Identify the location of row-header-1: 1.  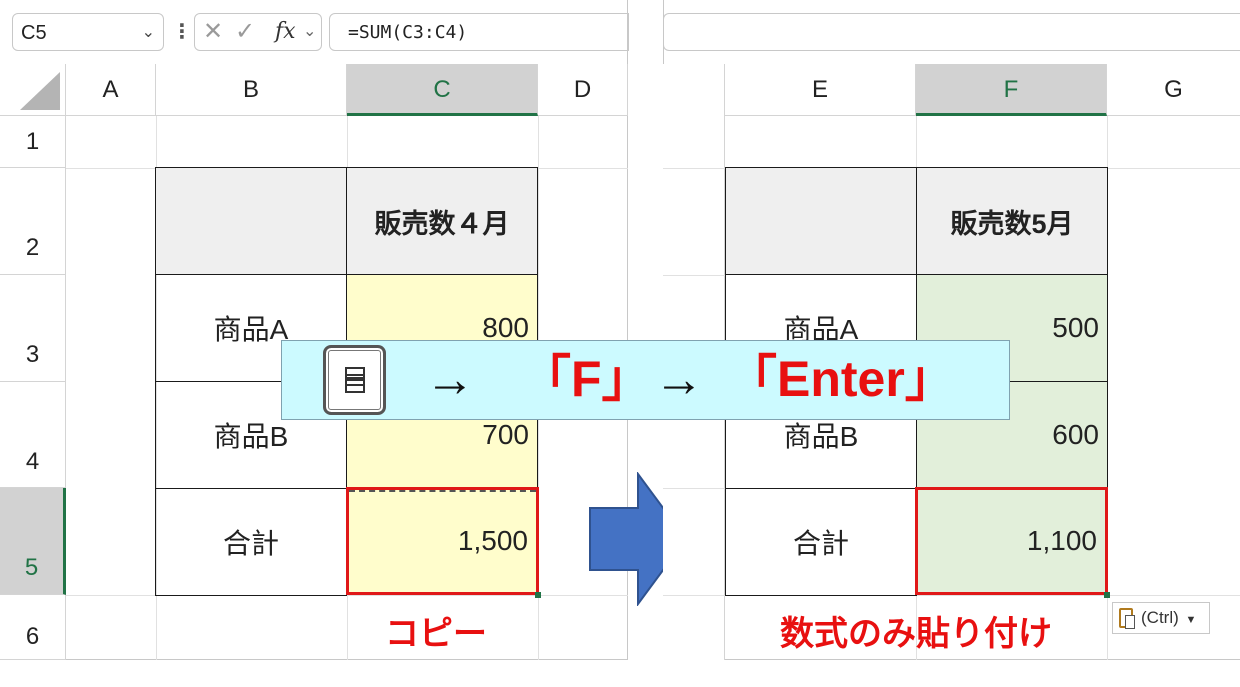
(33, 142).